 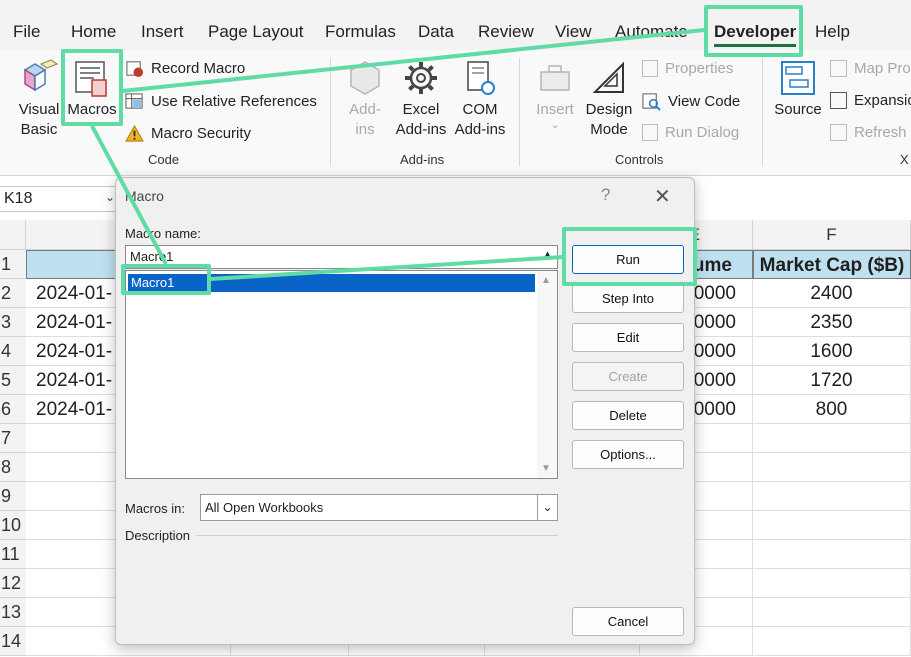 What do you see at coordinates (608, 77) in the screenshot?
I see `design-mode-icon` at bounding box center [608, 77].